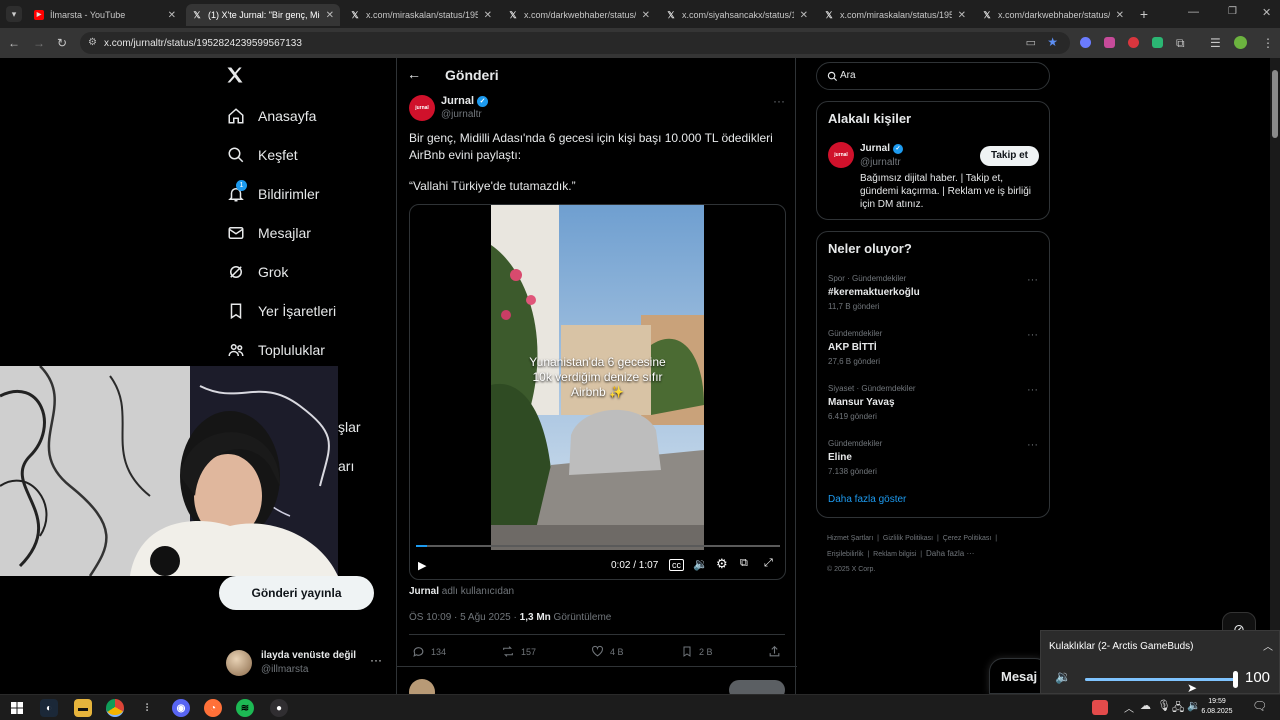 The height and width of the screenshot is (720, 1280). Describe the element at coordinates (880, 162) in the screenshot. I see `related-handle: @jurnaltr` at that location.